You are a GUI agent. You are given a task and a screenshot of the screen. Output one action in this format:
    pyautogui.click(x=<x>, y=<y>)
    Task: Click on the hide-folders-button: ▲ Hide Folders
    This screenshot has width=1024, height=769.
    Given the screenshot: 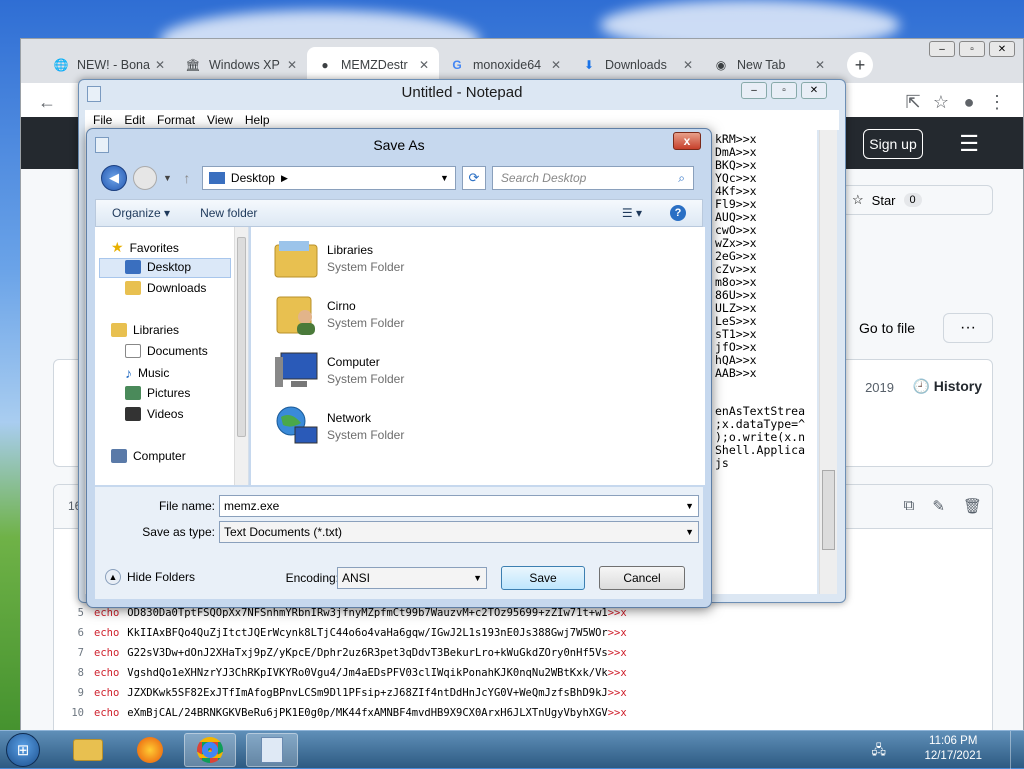 What is the action you would take?
    pyautogui.click(x=150, y=577)
    